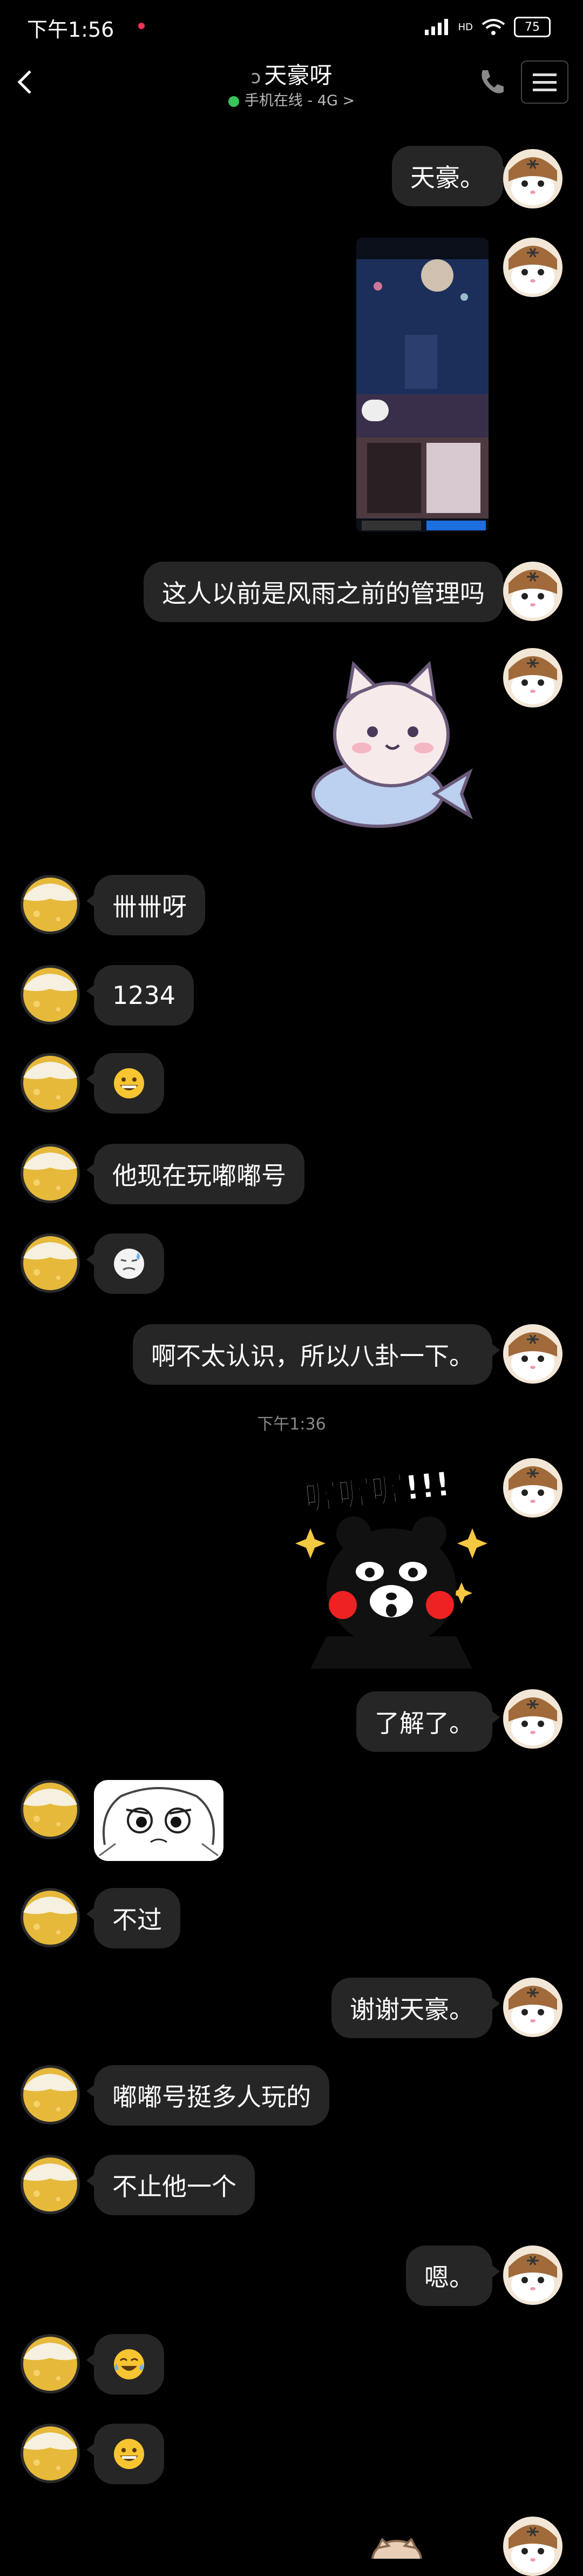 Image resolution: width=583 pixels, height=2576 pixels. What do you see at coordinates (466, 27) in the screenshot?
I see `hd-label: HD` at bounding box center [466, 27].